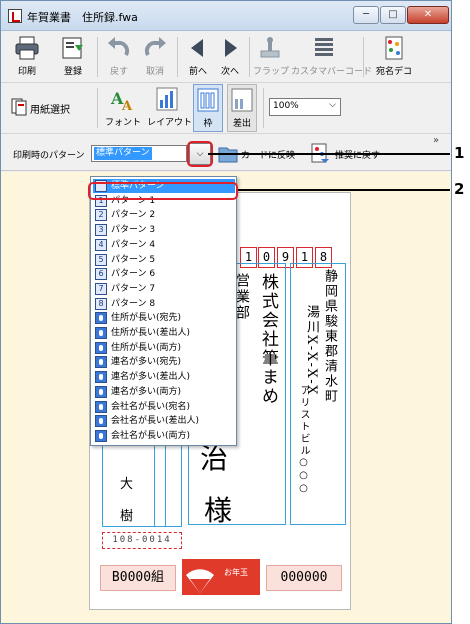  I want to click on redo-label: 取消, so click(154, 72).